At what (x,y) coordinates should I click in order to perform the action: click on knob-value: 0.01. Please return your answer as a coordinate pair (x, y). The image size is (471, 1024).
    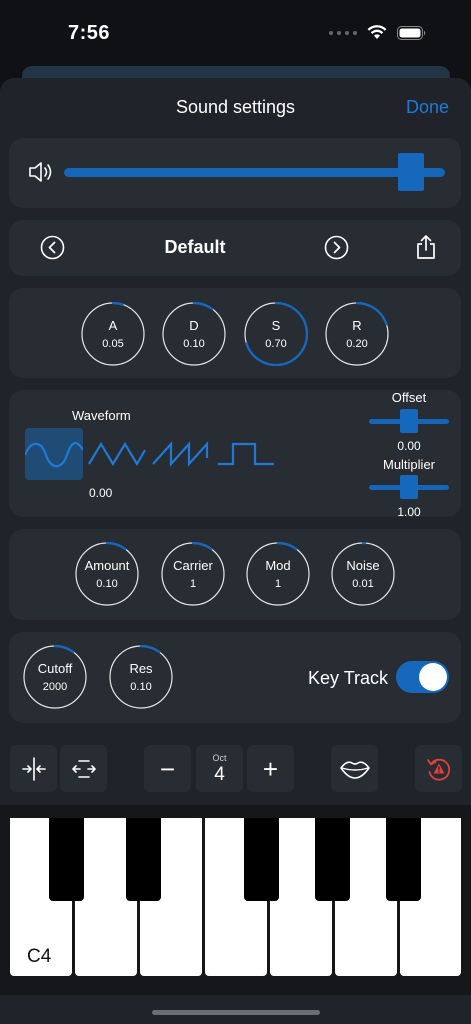
    Looking at the image, I should click on (363, 584).